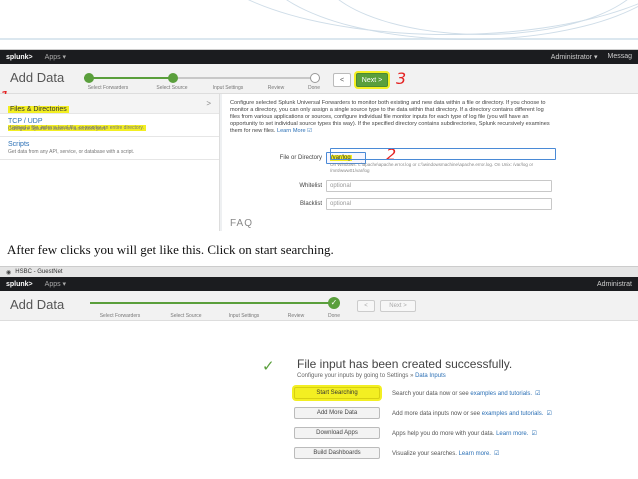  Describe the element at coordinates (337, 393) in the screenshot. I see `start-searching-button: Start Searching` at that location.